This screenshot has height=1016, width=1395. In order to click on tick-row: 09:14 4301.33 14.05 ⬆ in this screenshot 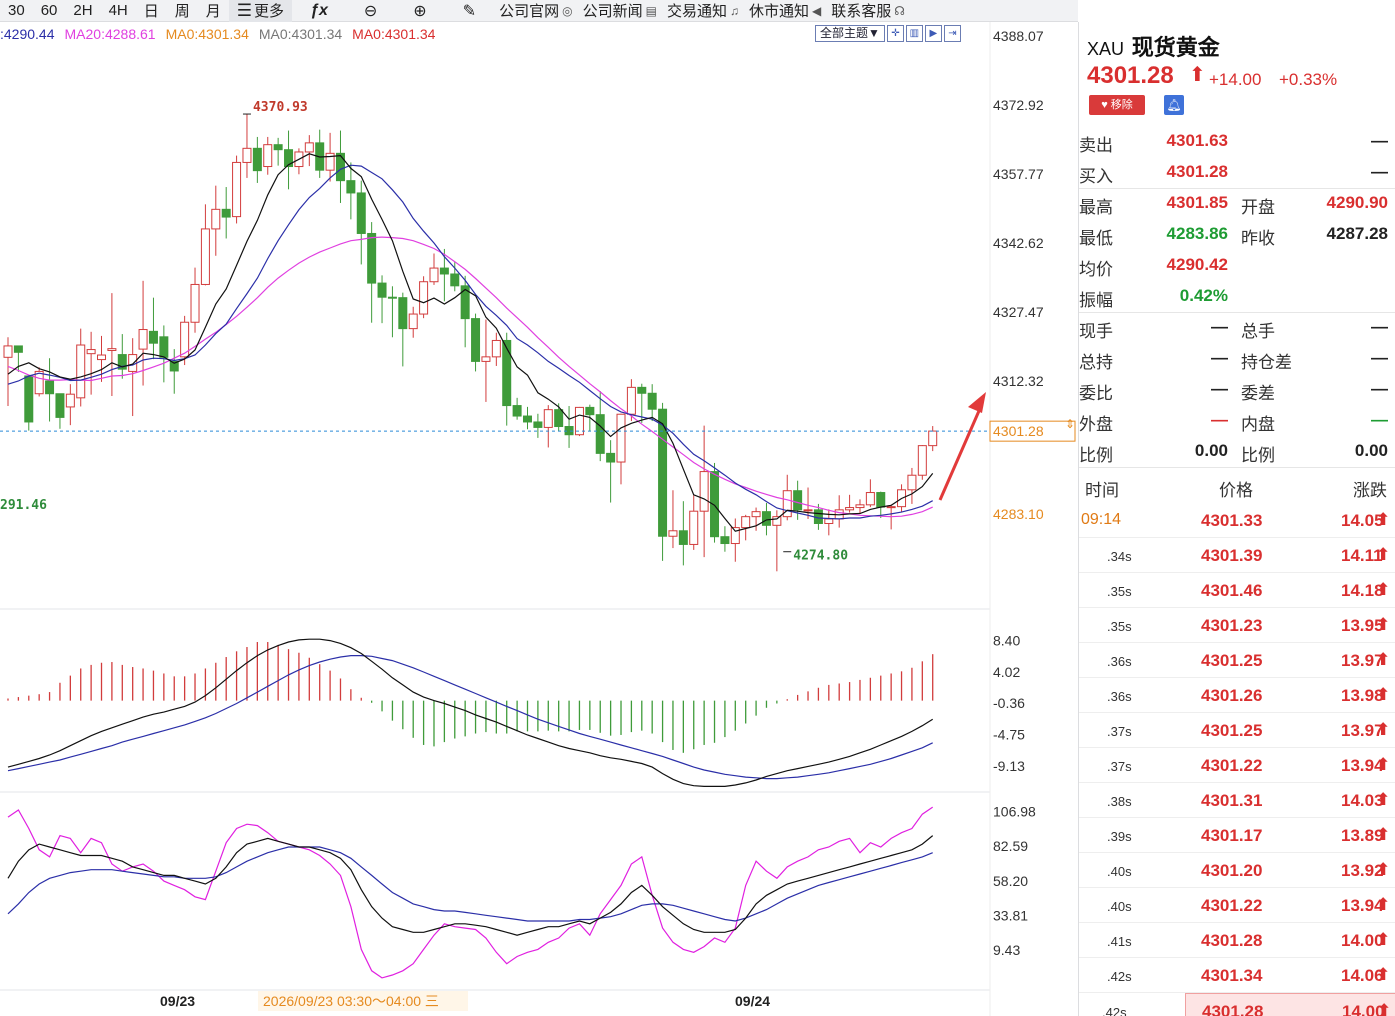, I will do `click(1237, 520)`.